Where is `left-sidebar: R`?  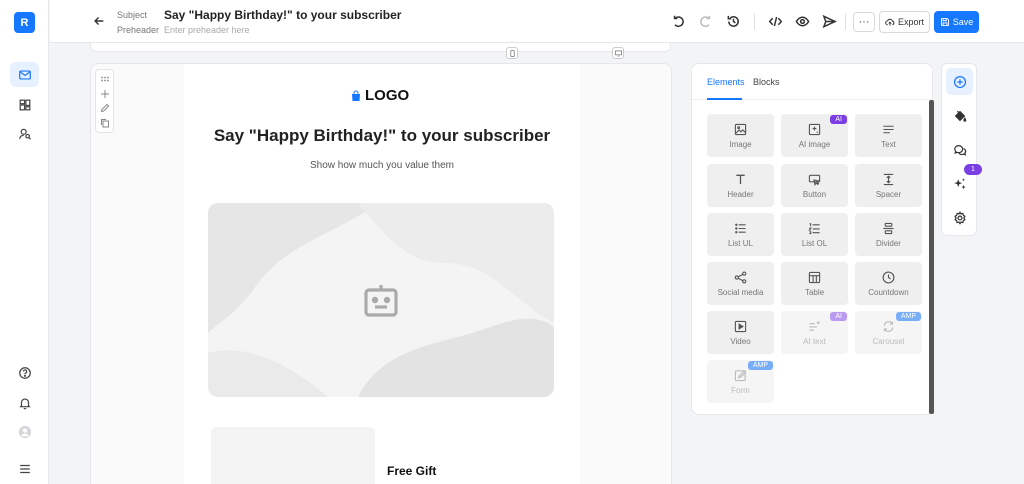 left-sidebar: R is located at coordinates (24, 242).